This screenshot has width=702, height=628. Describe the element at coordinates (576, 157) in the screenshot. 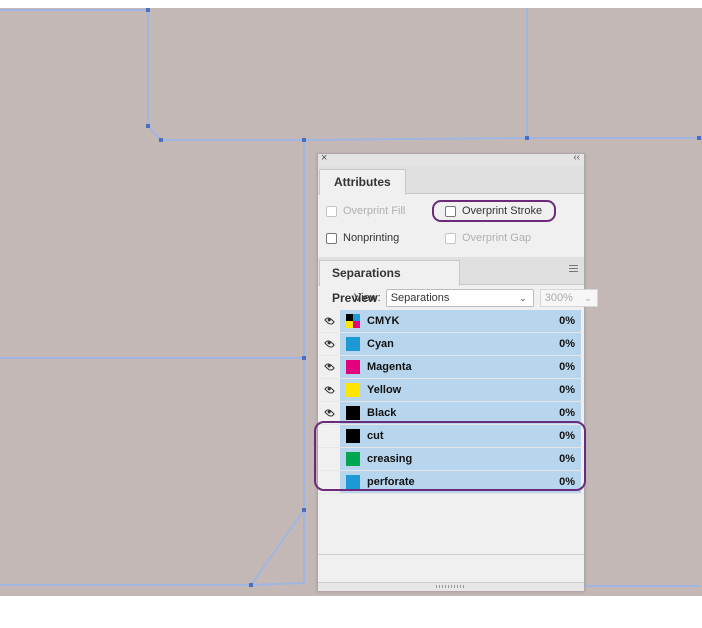

I see `collapse-icon: ‹‹` at that location.